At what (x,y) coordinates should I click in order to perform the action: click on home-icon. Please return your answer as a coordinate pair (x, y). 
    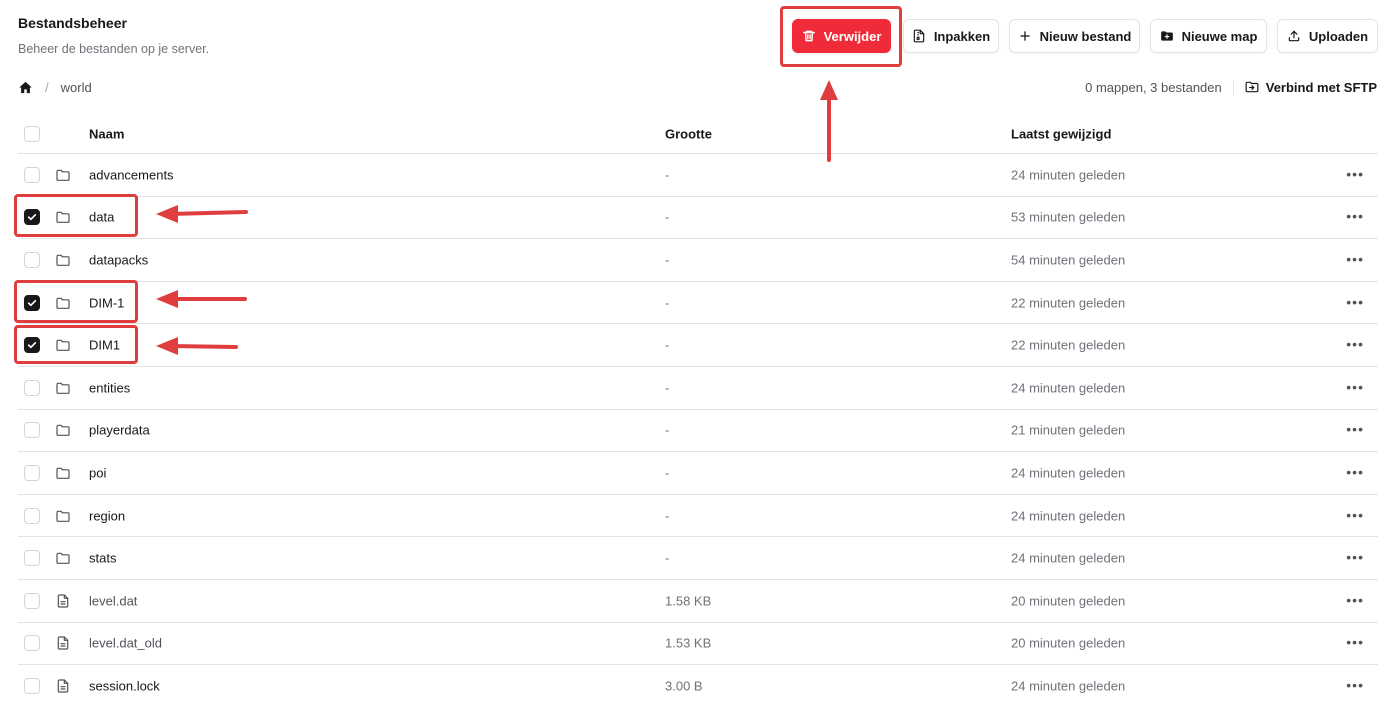
    Looking at the image, I should click on (25, 87).